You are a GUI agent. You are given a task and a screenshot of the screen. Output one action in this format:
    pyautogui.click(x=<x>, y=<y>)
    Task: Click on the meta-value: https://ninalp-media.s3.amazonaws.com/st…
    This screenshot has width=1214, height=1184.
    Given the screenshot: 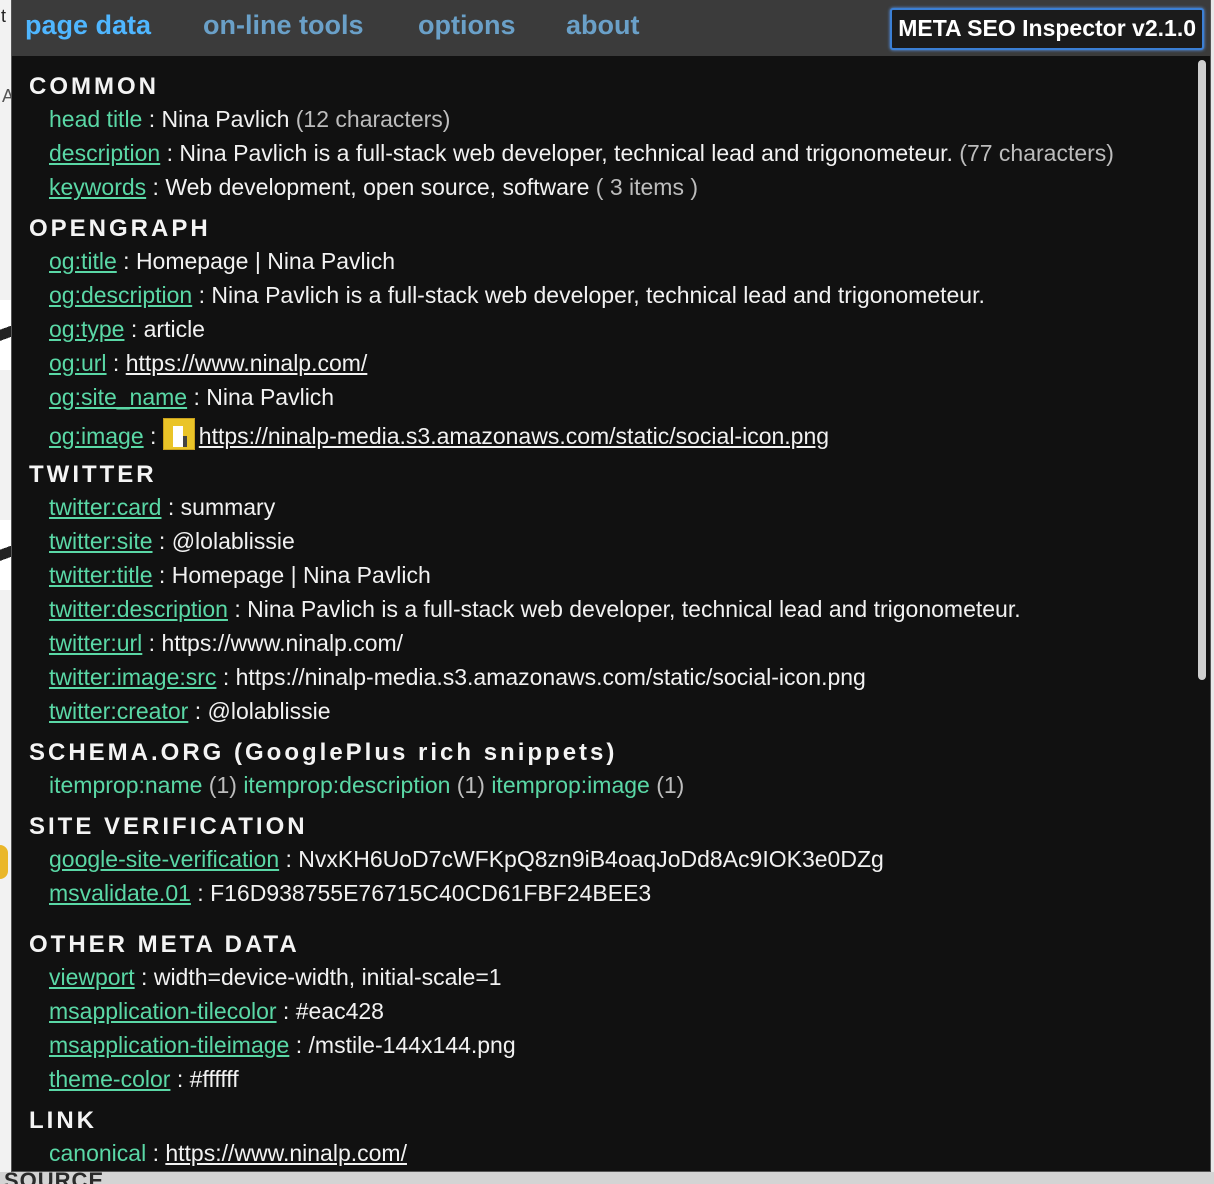 What is the action you would take?
    pyautogui.click(x=550, y=677)
    